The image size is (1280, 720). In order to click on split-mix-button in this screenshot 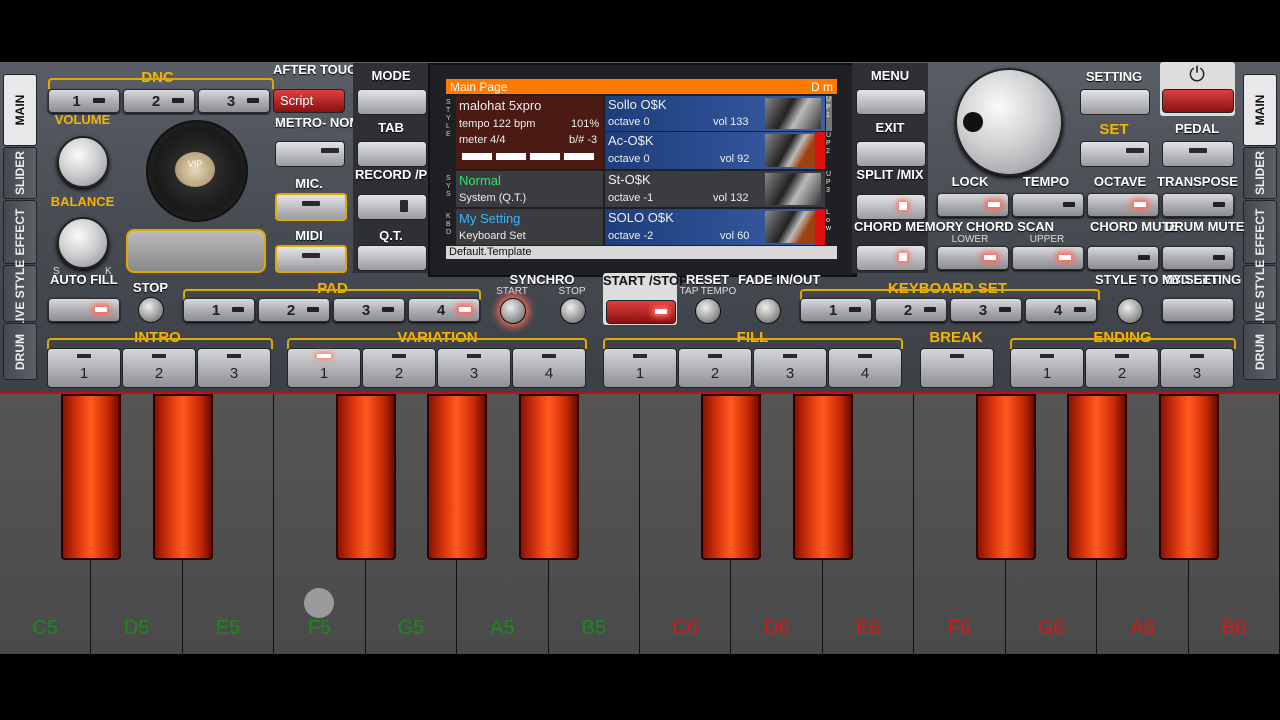, I will do `click(891, 207)`.